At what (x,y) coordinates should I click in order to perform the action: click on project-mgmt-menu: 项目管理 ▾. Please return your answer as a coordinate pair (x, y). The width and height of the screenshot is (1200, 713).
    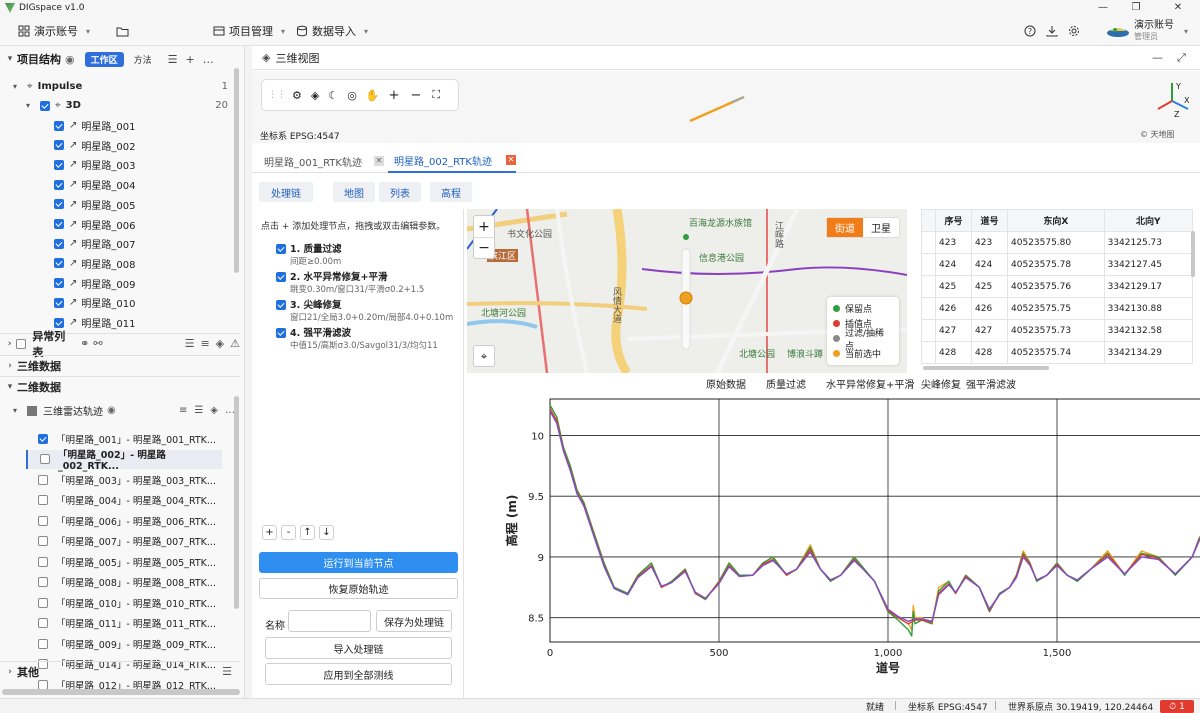
    Looking at the image, I should click on (249, 31).